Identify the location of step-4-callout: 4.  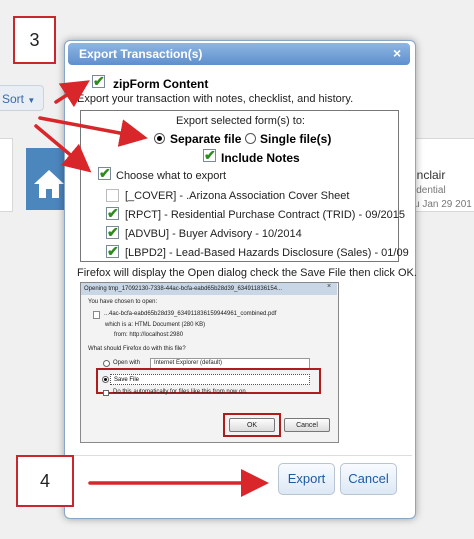
(45, 481).